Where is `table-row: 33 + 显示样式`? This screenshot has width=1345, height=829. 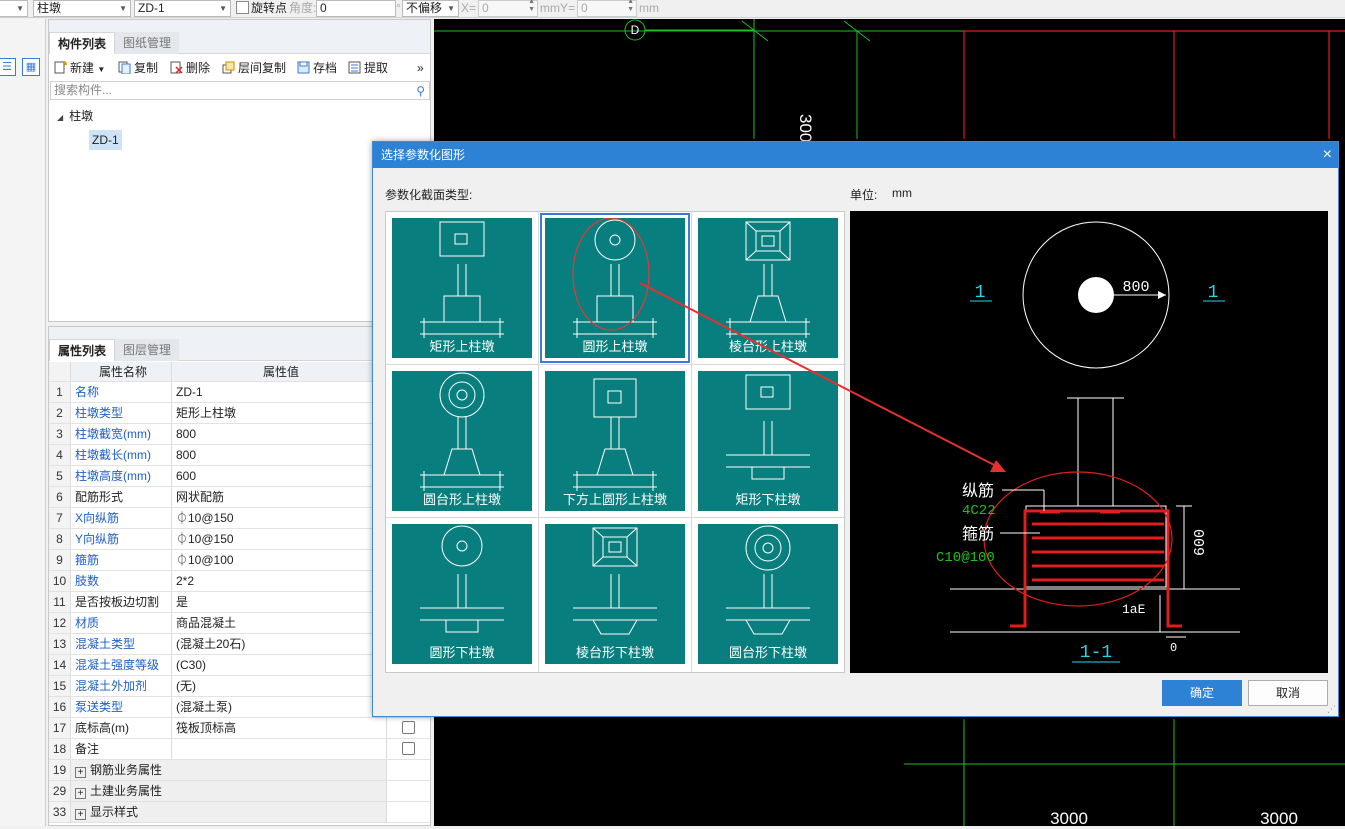 table-row: 33 + 显示样式 is located at coordinates (239, 812).